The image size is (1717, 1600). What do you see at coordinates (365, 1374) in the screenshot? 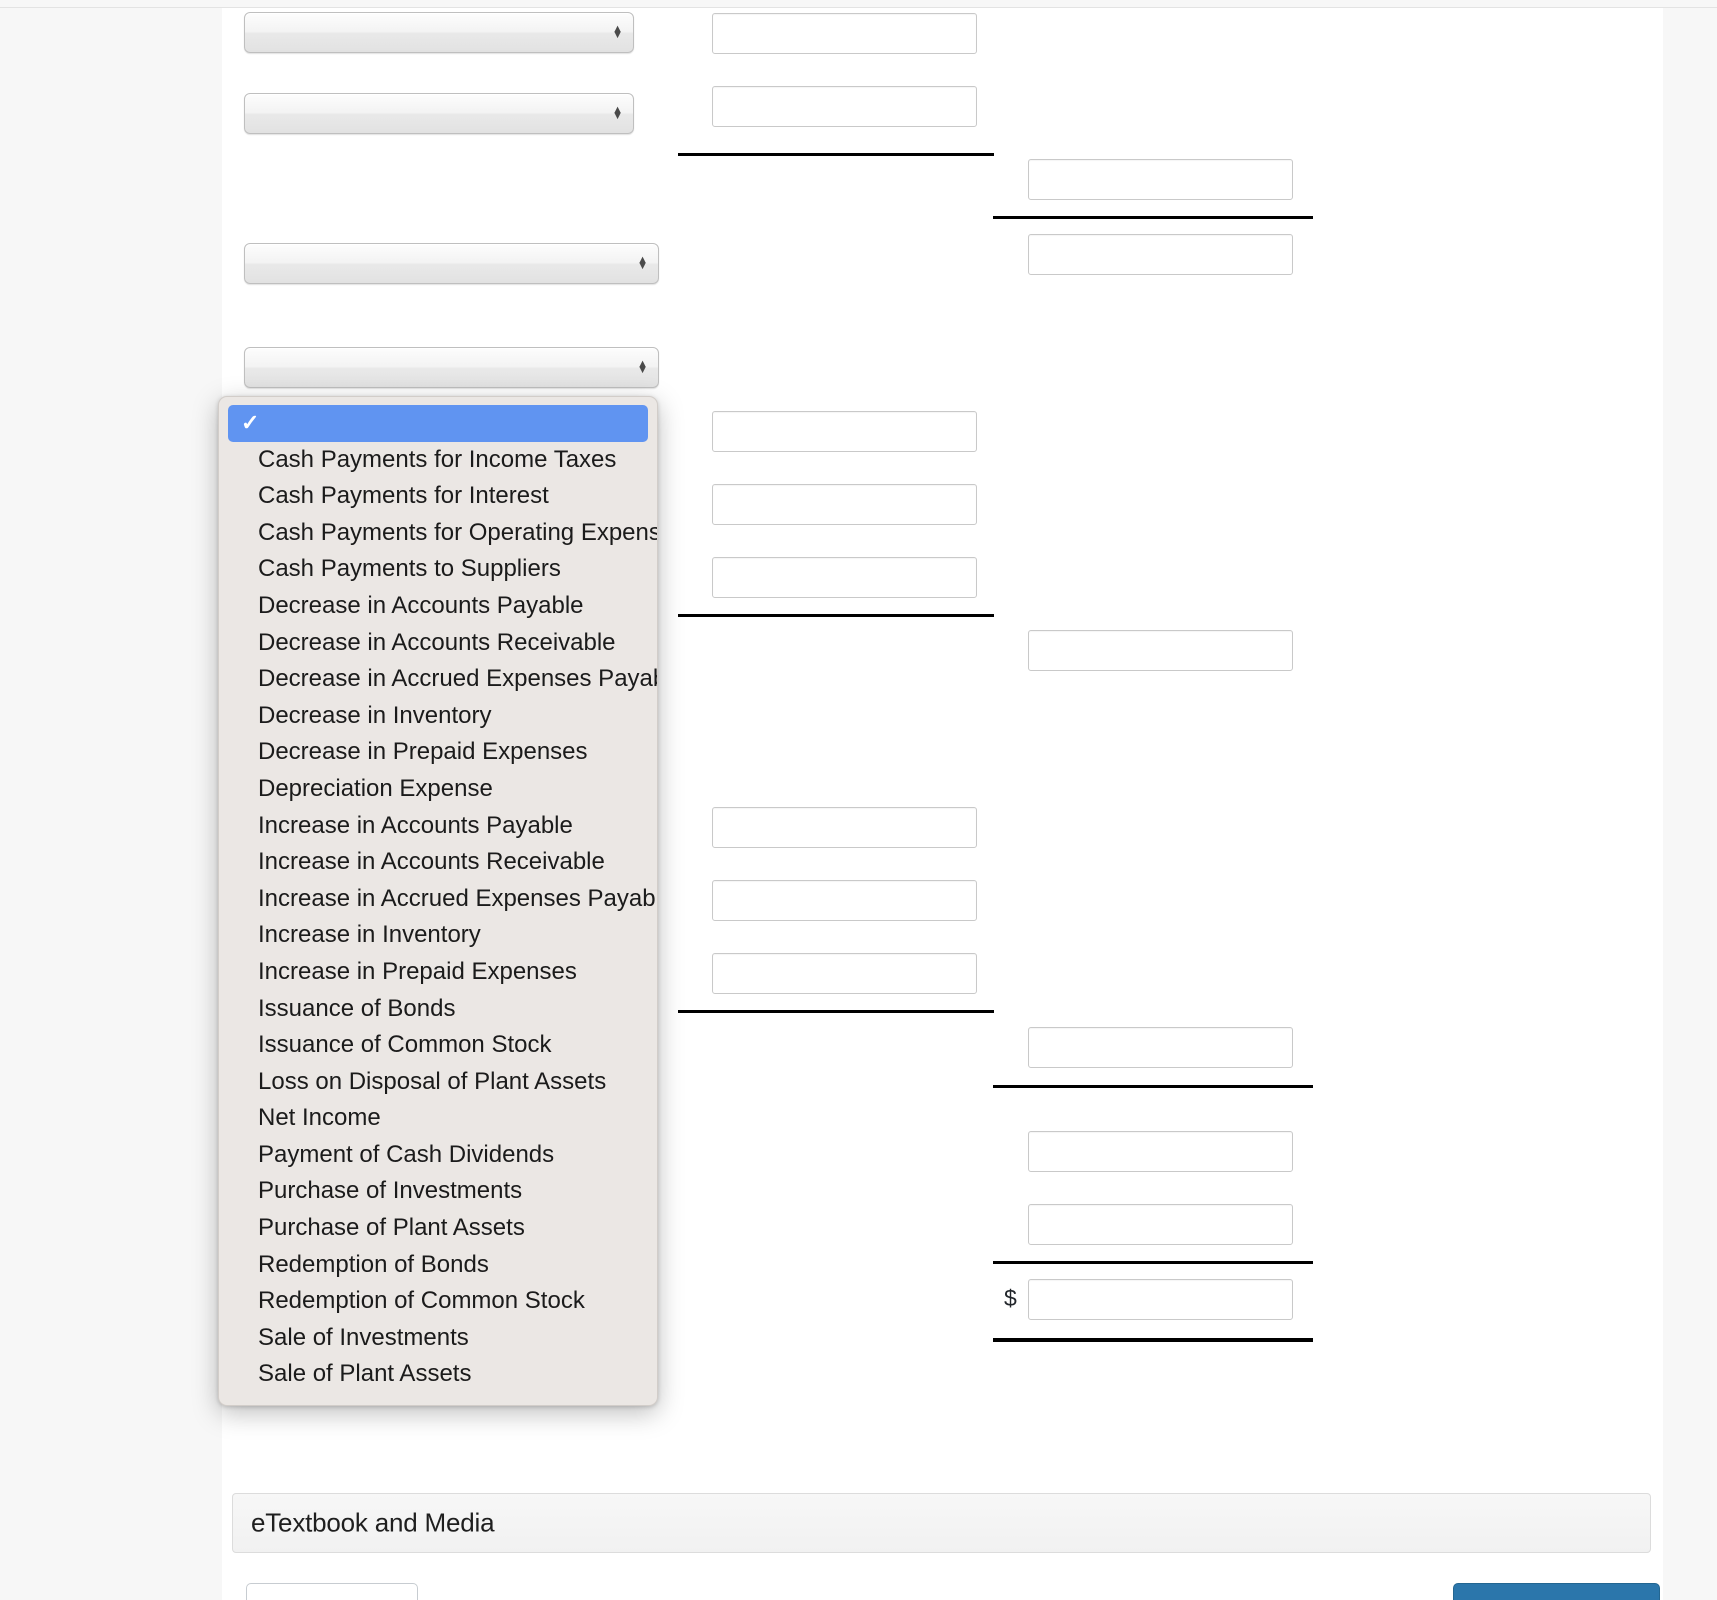
I see `dropdown-option-label: Sale of Plant Assets` at bounding box center [365, 1374].